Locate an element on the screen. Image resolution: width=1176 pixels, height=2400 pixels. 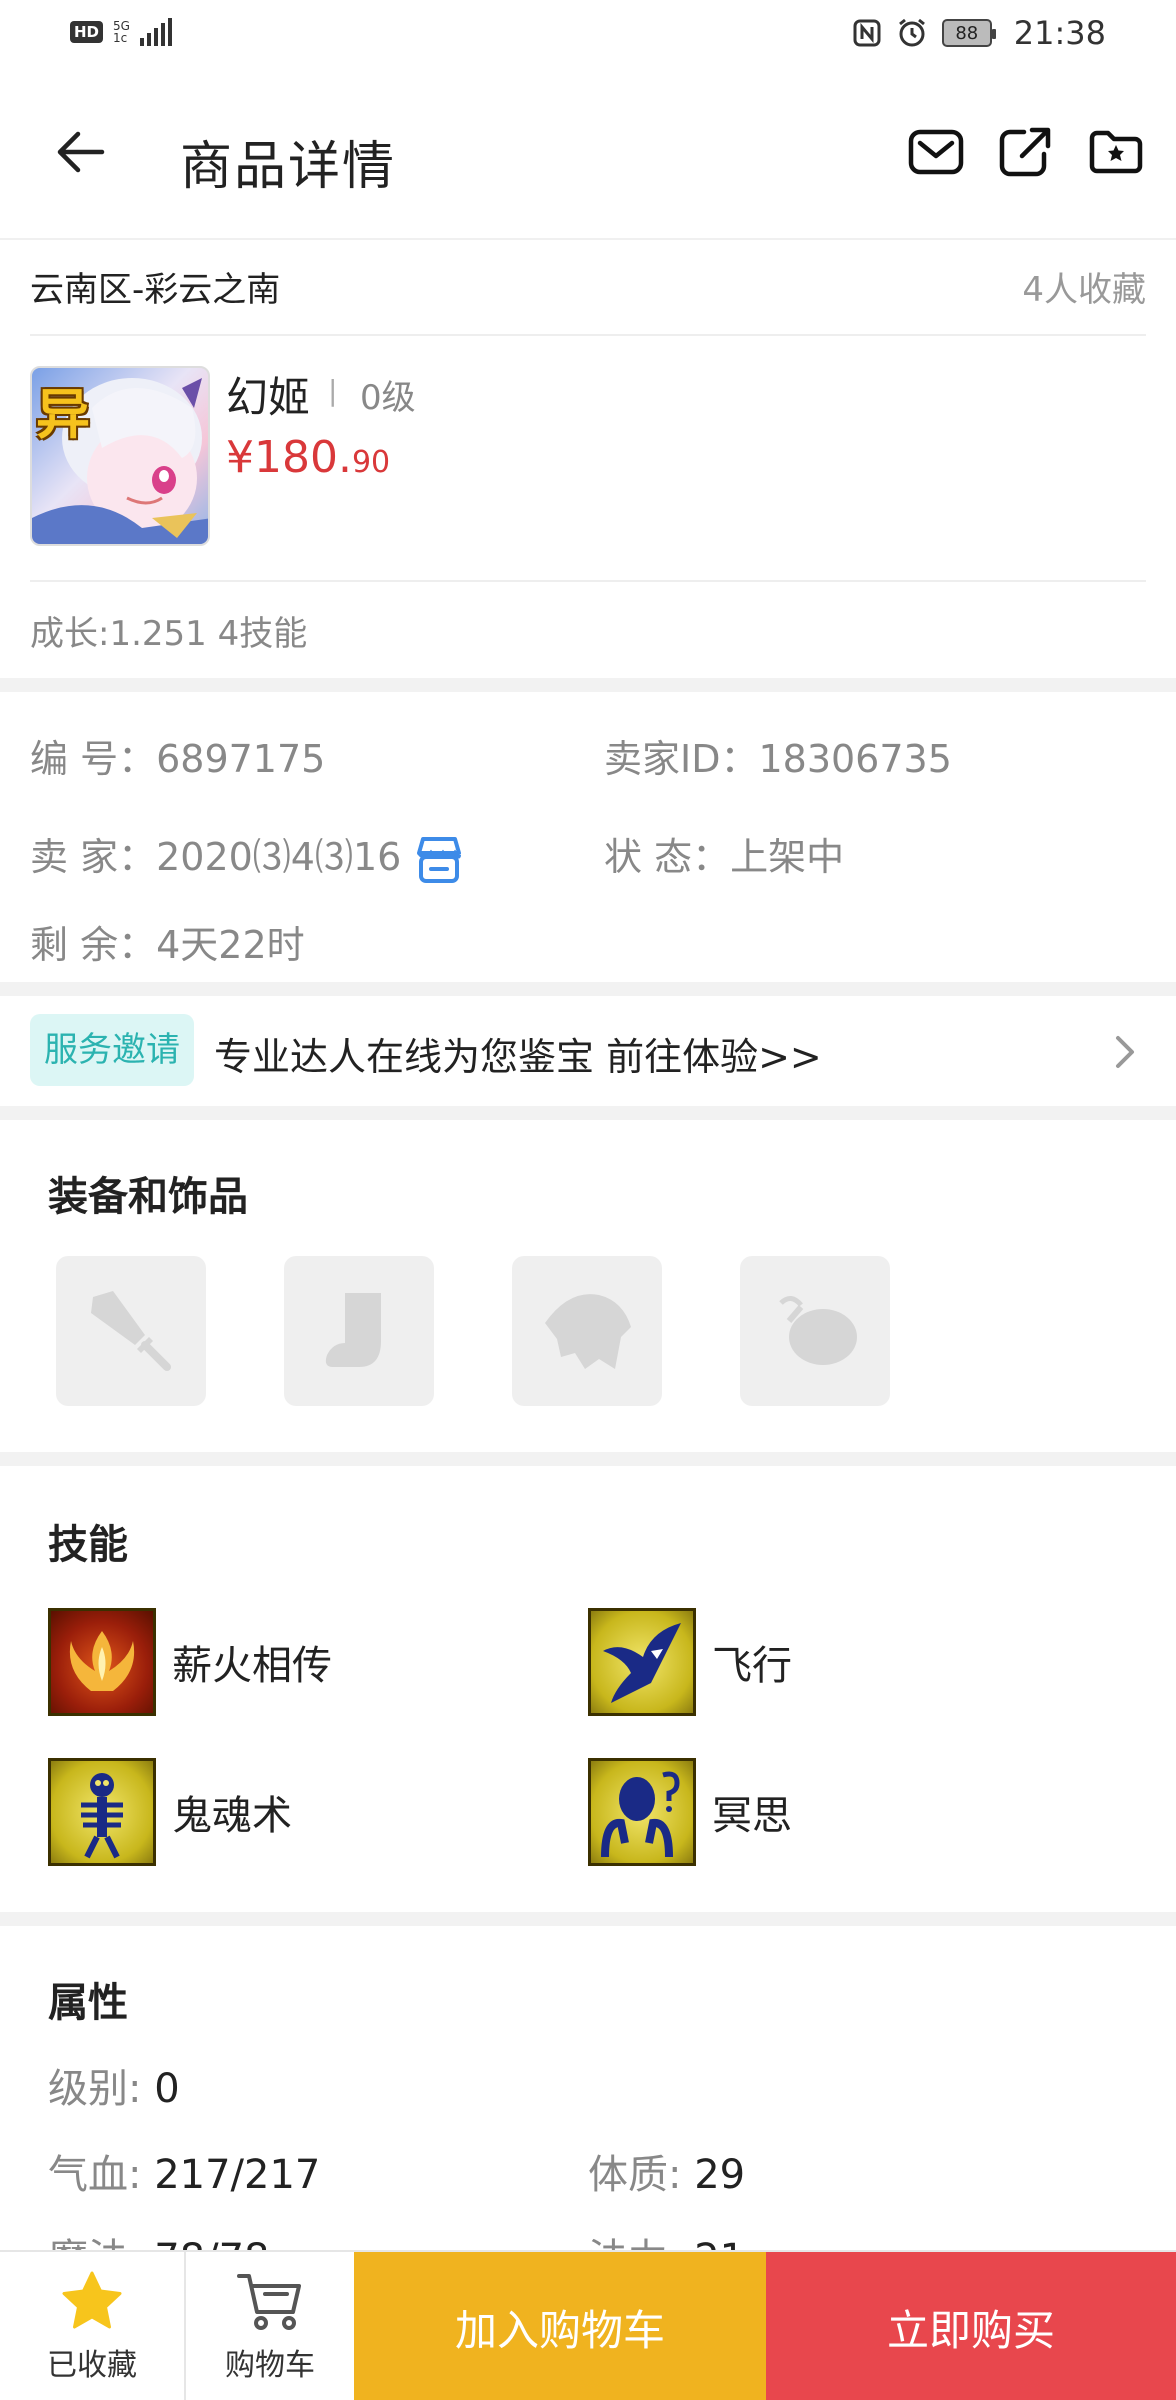
sword-icon is located at coordinates (131, 1331).